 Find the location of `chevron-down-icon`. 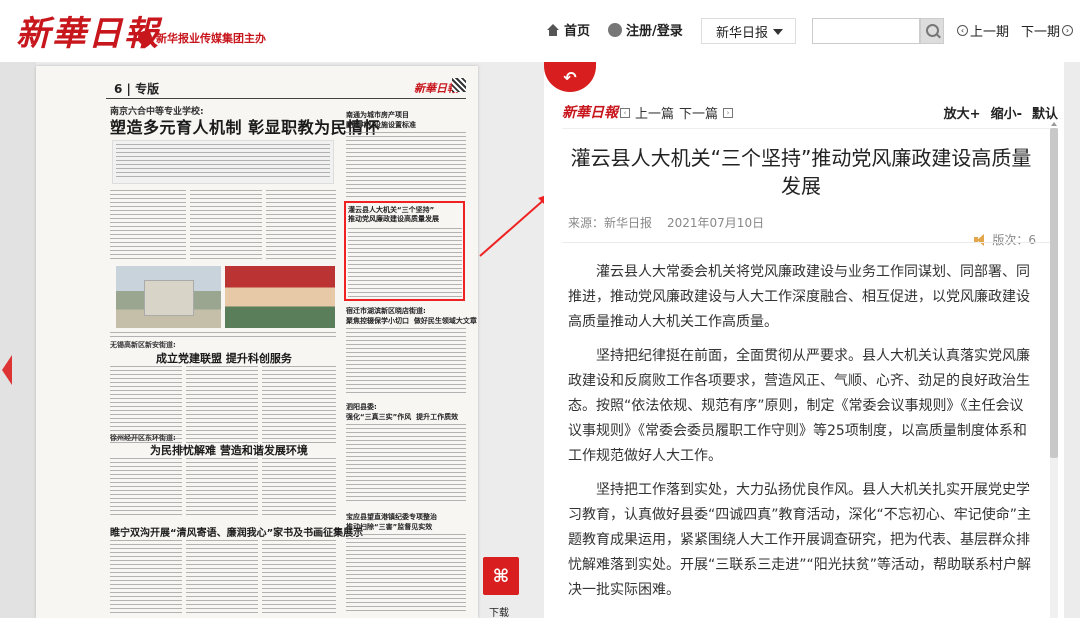

chevron-down-icon is located at coordinates (778, 32).